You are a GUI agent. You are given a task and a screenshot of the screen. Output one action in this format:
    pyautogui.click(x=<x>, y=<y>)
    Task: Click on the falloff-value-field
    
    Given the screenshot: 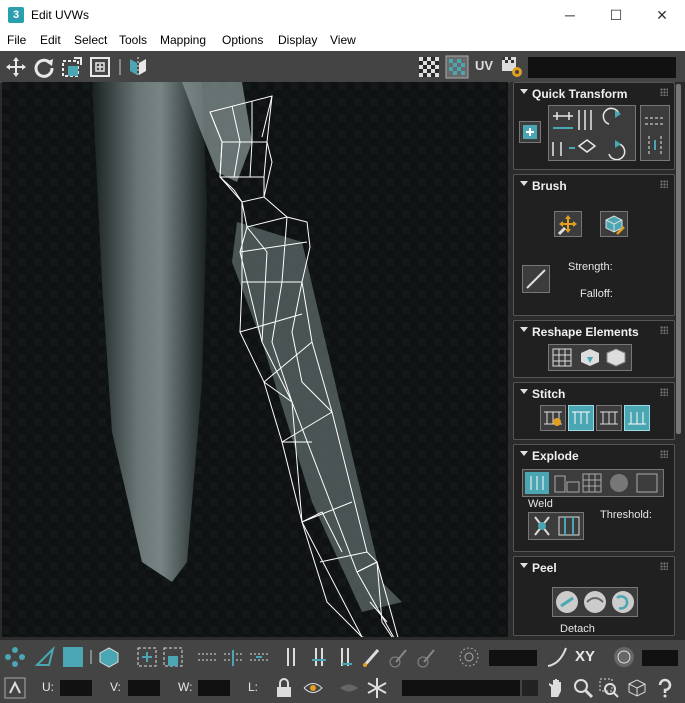 What is the action you would take?
    pyautogui.click(x=660, y=658)
    